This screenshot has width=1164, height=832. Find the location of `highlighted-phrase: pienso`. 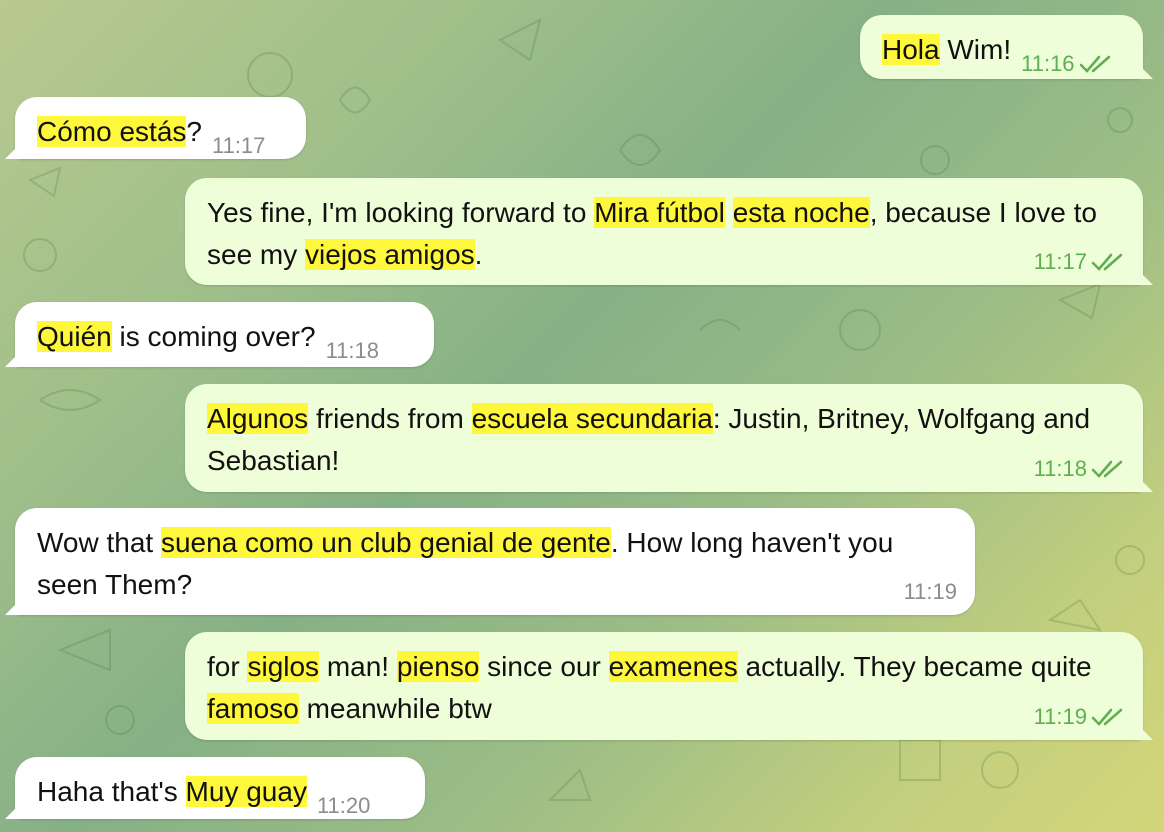

highlighted-phrase: pienso is located at coordinates (438, 666).